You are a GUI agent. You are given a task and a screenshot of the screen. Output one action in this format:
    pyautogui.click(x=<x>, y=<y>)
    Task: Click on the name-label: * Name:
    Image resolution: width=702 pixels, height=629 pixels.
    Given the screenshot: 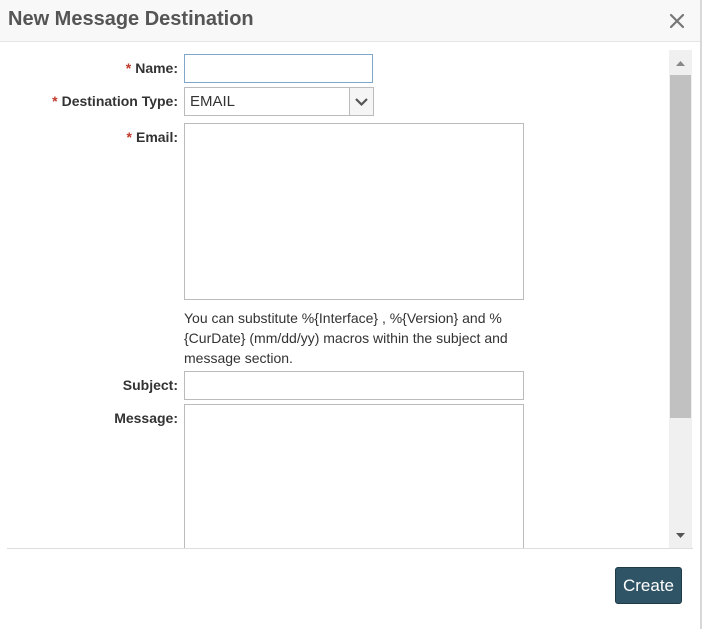 What is the action you would take?
    pyautogui.click(x=151, y=68)
    